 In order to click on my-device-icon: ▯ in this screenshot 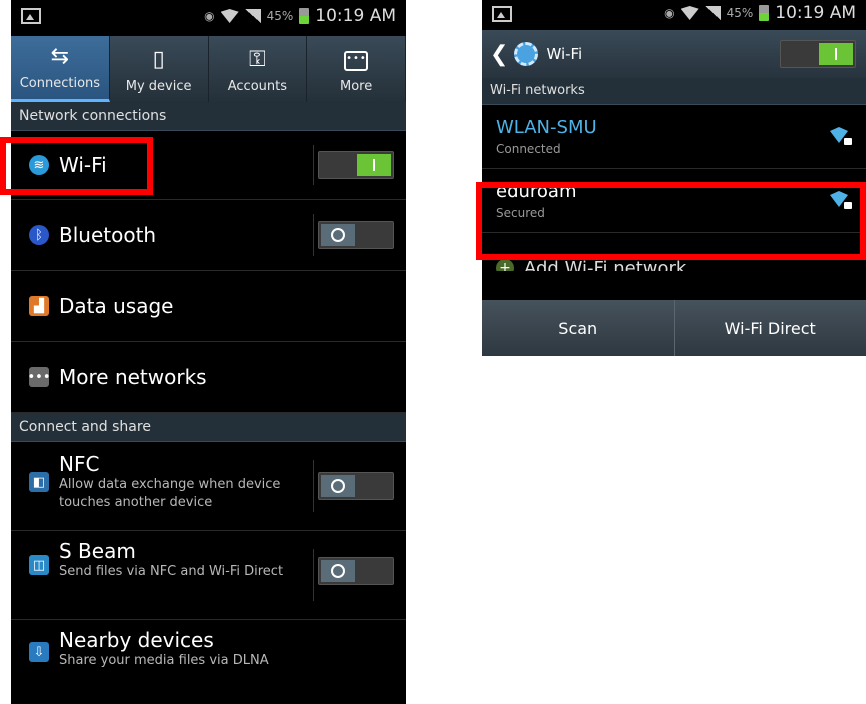, I will do `click(158, 59)`.